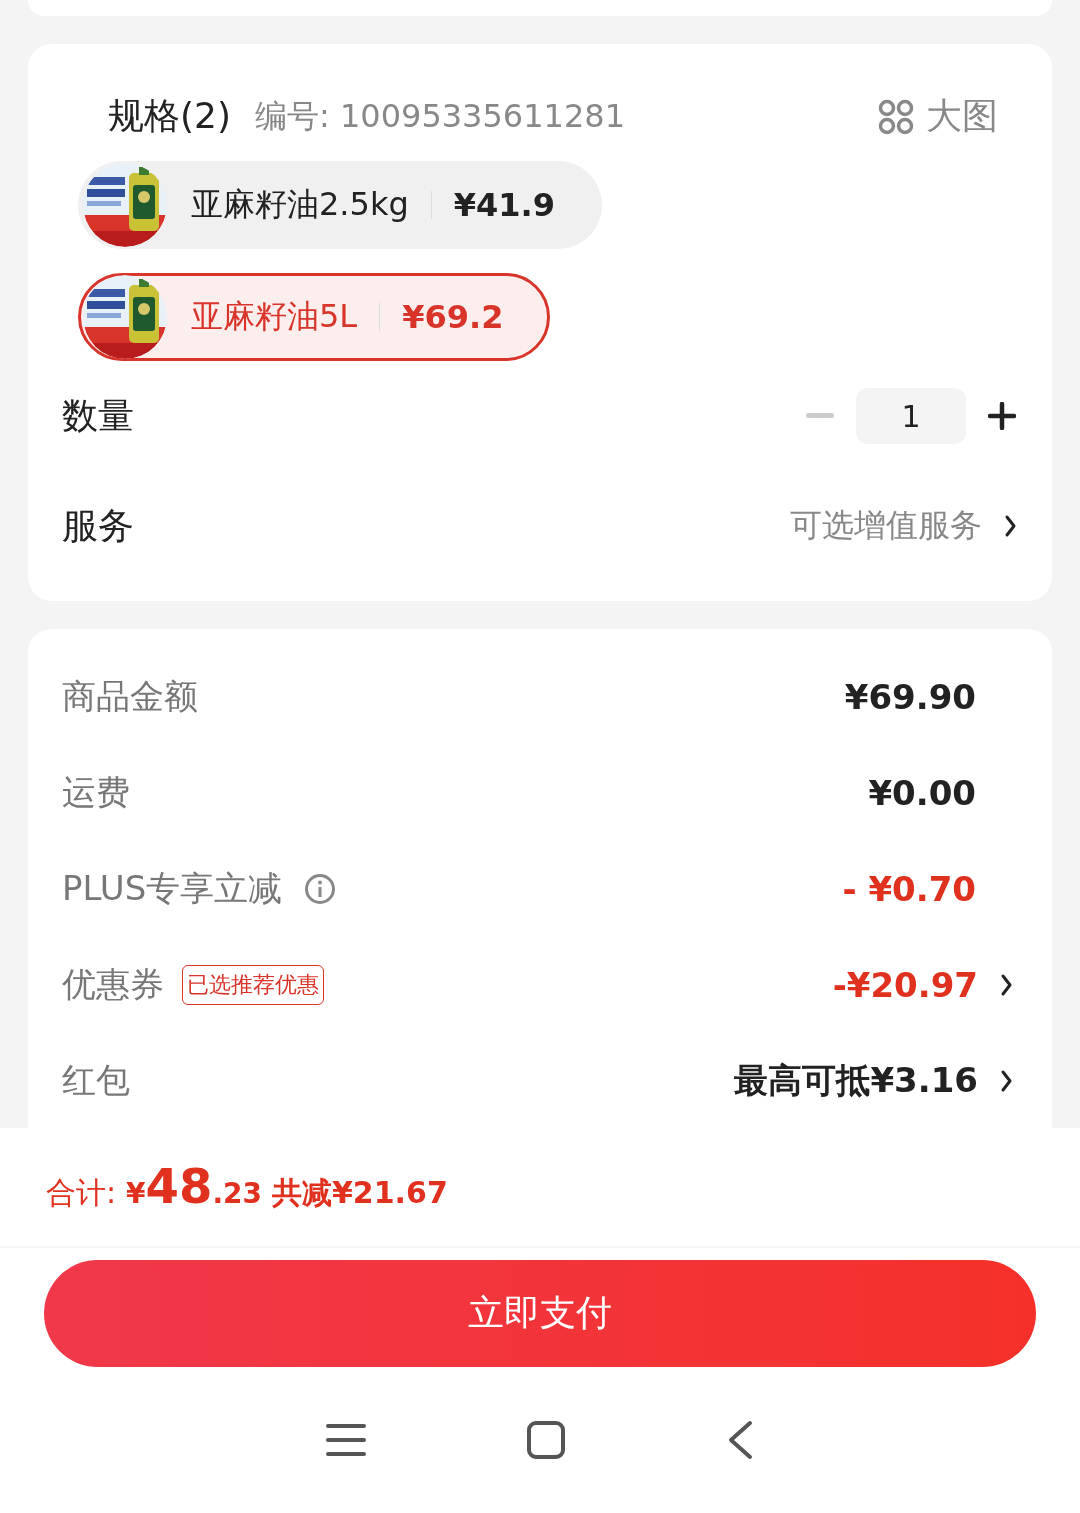 The image size is (1080, 1513). Describe the element at coordinates (113, 984) in the screenshot. I see `price-label: 优惠券` at that location.